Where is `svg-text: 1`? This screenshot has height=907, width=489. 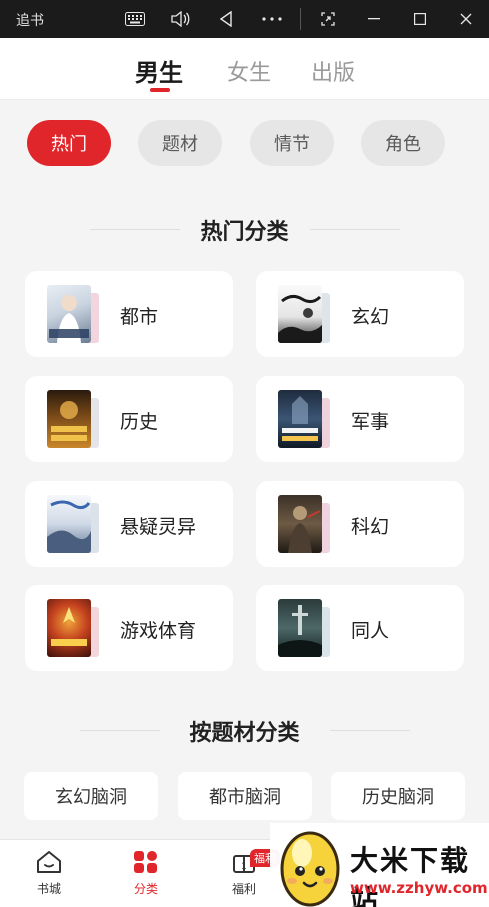
svg-text: 1 is located at coordinates (244, 867).